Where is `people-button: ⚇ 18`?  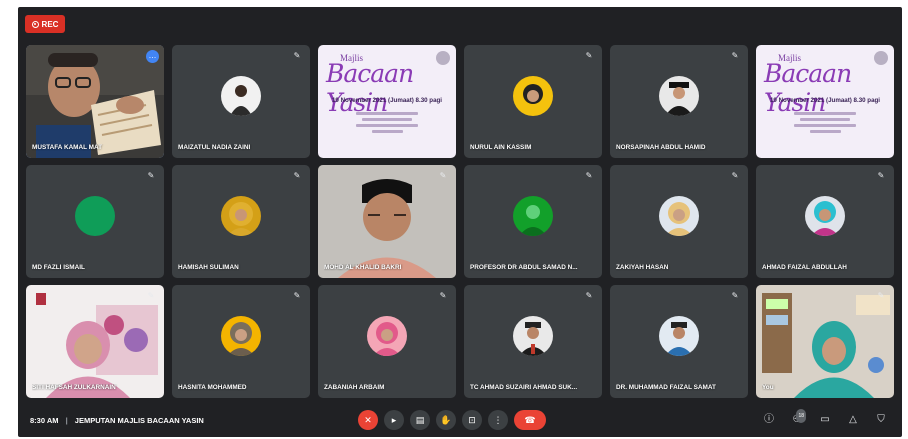 people-button: ⚇ 18 is located at coordinates (798, 418).